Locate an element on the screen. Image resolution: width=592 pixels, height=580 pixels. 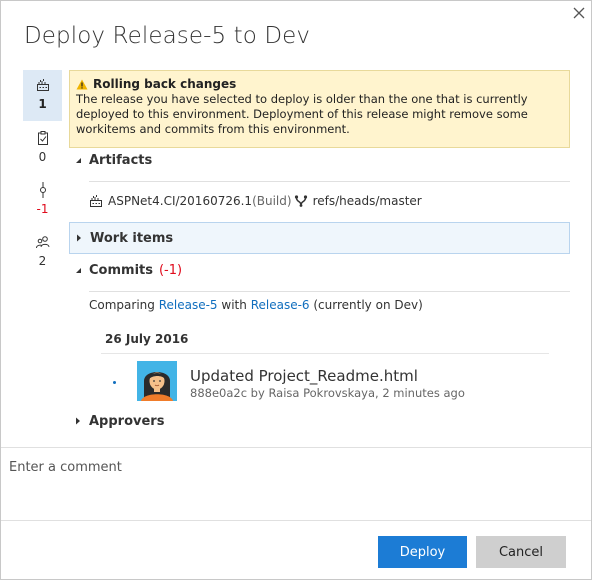
commit-dot is located at coordinates (114, 382).